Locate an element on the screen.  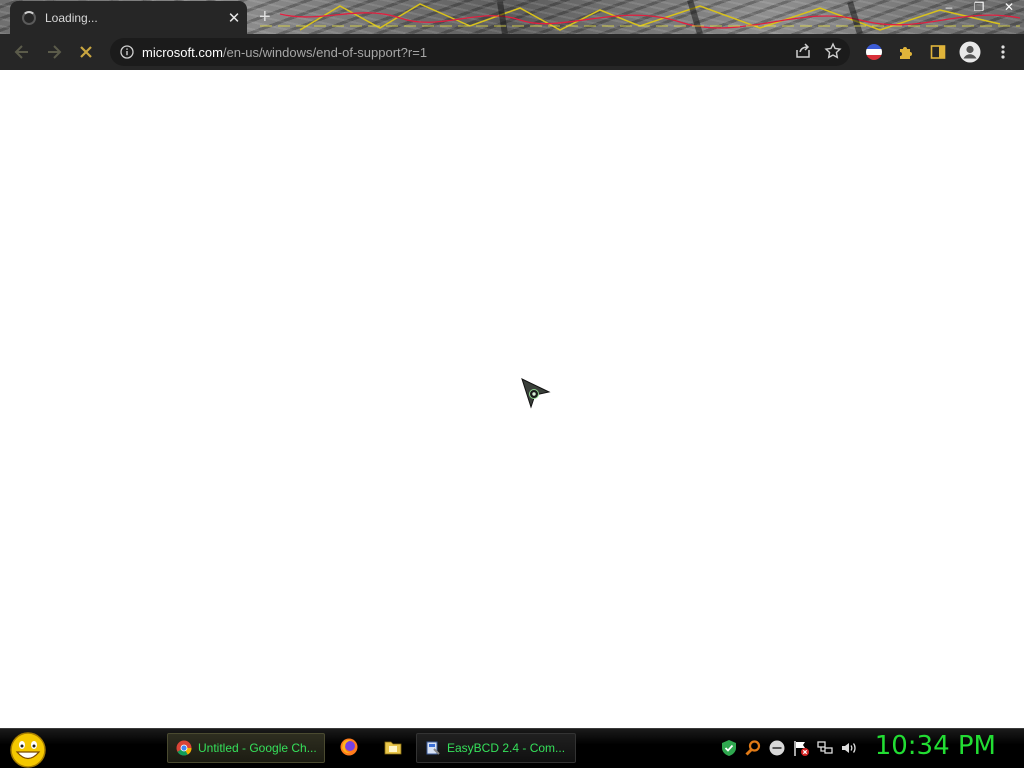
forward-icon is located at coordinates (55, 52).